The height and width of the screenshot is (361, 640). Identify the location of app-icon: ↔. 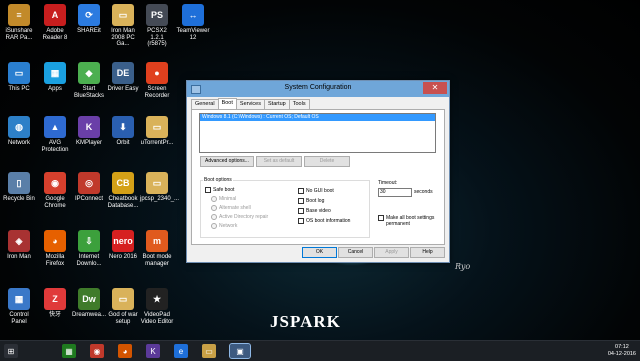
(193, 15).